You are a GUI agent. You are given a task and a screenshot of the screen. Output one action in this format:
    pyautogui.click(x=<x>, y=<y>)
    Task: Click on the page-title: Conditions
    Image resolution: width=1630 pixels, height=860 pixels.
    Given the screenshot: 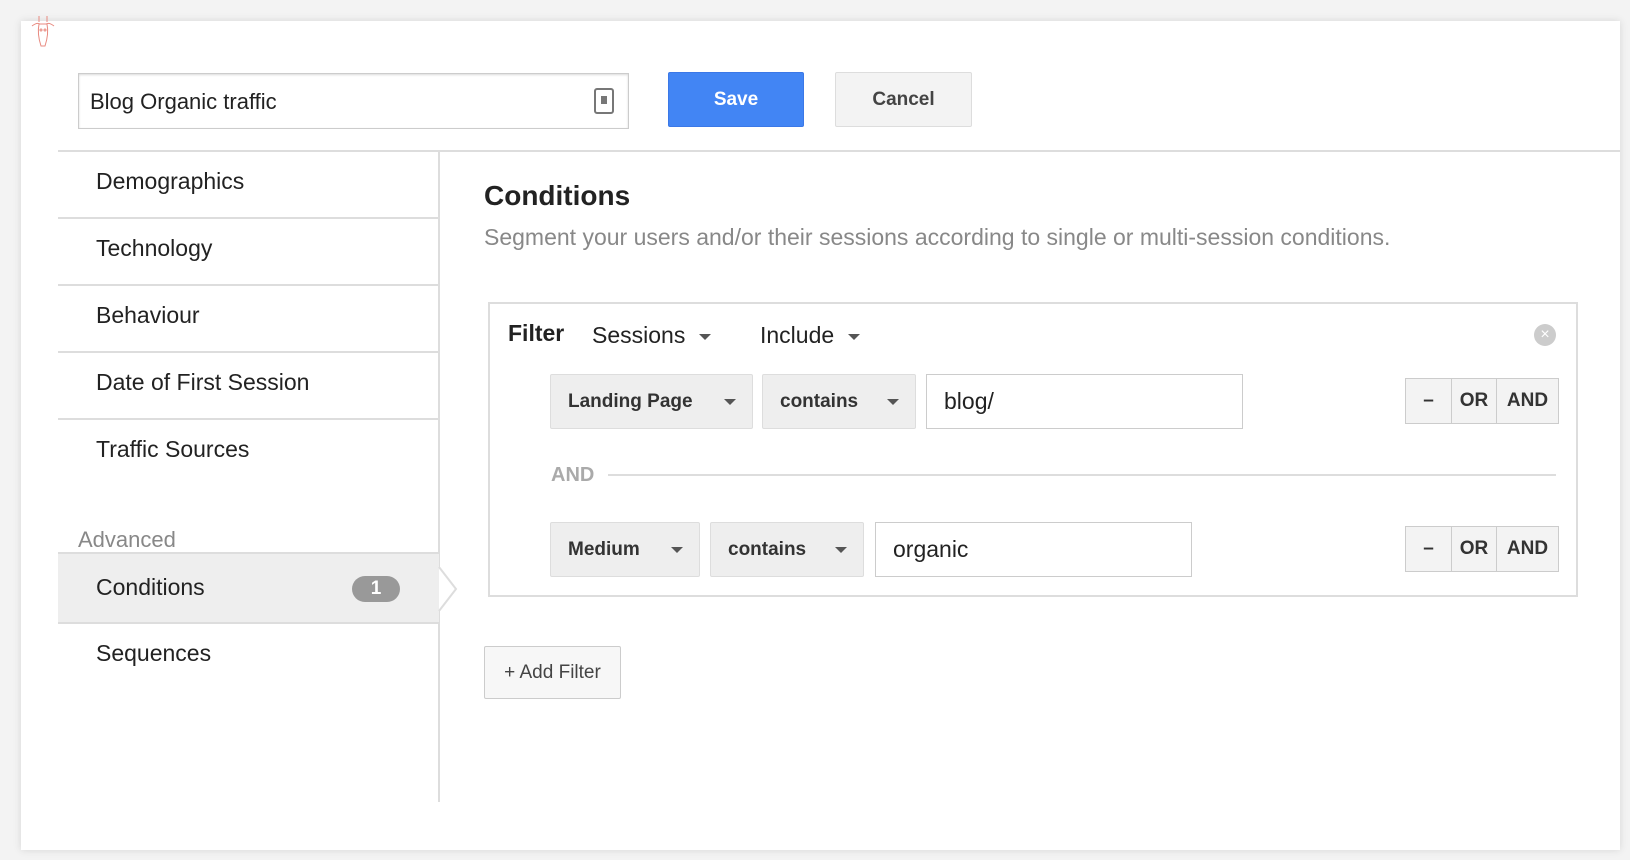 What is the action you would take?
    pyautogui.click(x=557, y=195)
    